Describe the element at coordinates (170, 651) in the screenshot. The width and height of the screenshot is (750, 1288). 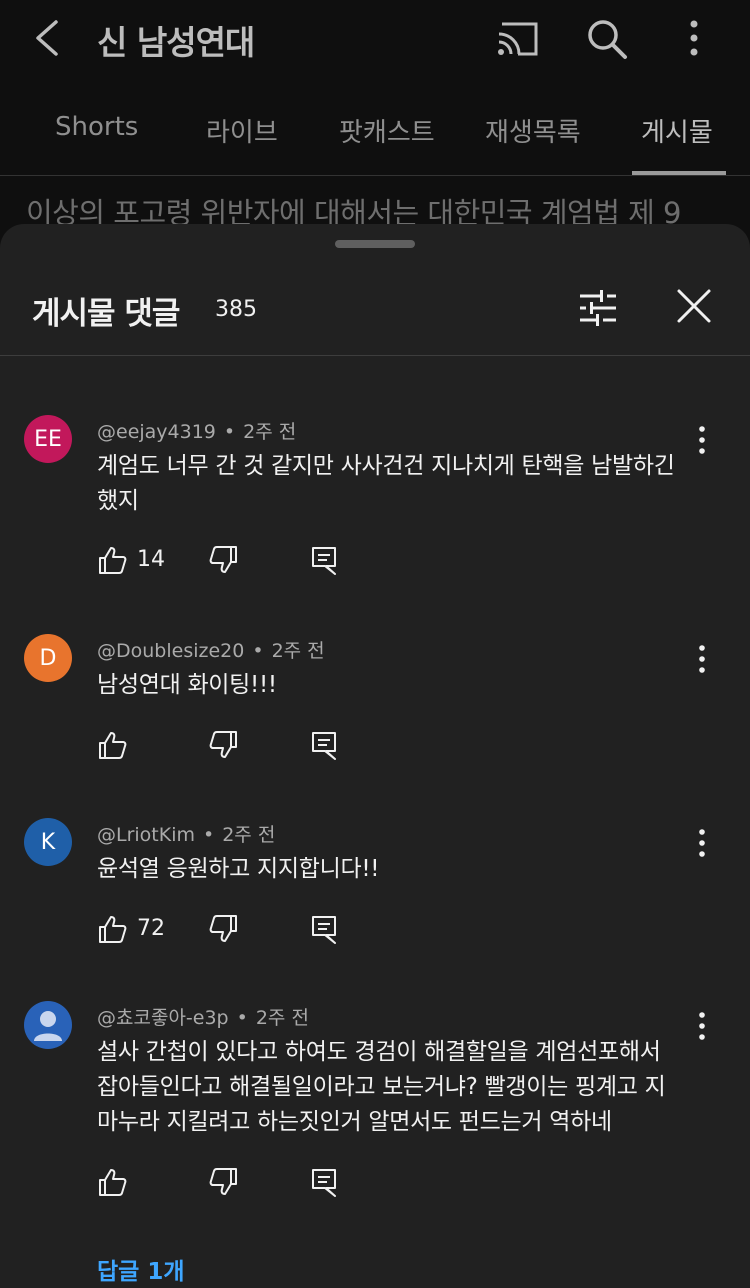
I see `comment-author: @Doublesize20` at that location.